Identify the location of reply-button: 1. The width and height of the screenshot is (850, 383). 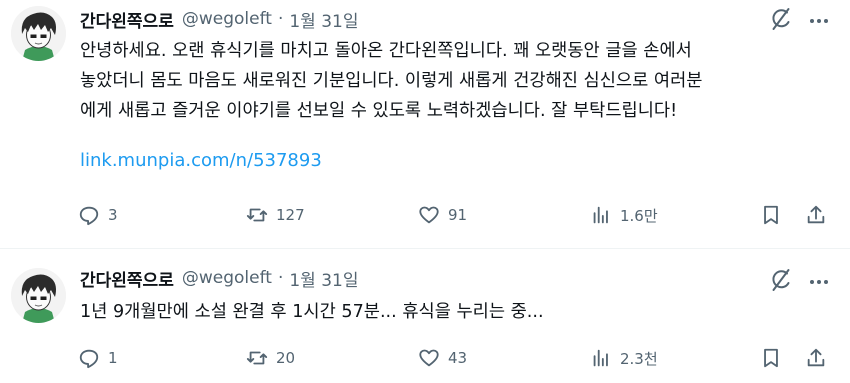
(98, 358).